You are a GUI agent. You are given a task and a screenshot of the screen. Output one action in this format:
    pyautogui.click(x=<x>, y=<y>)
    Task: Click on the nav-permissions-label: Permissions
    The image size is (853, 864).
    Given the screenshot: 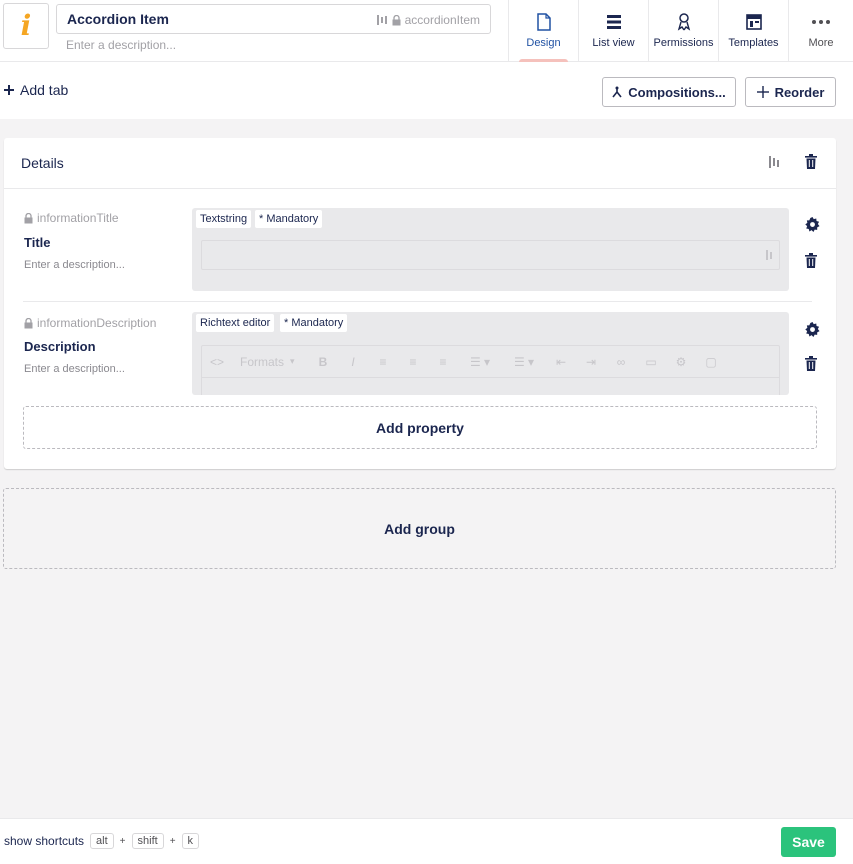 What is the action you would take?
    pyautogui.click(x=683, y=43)
    